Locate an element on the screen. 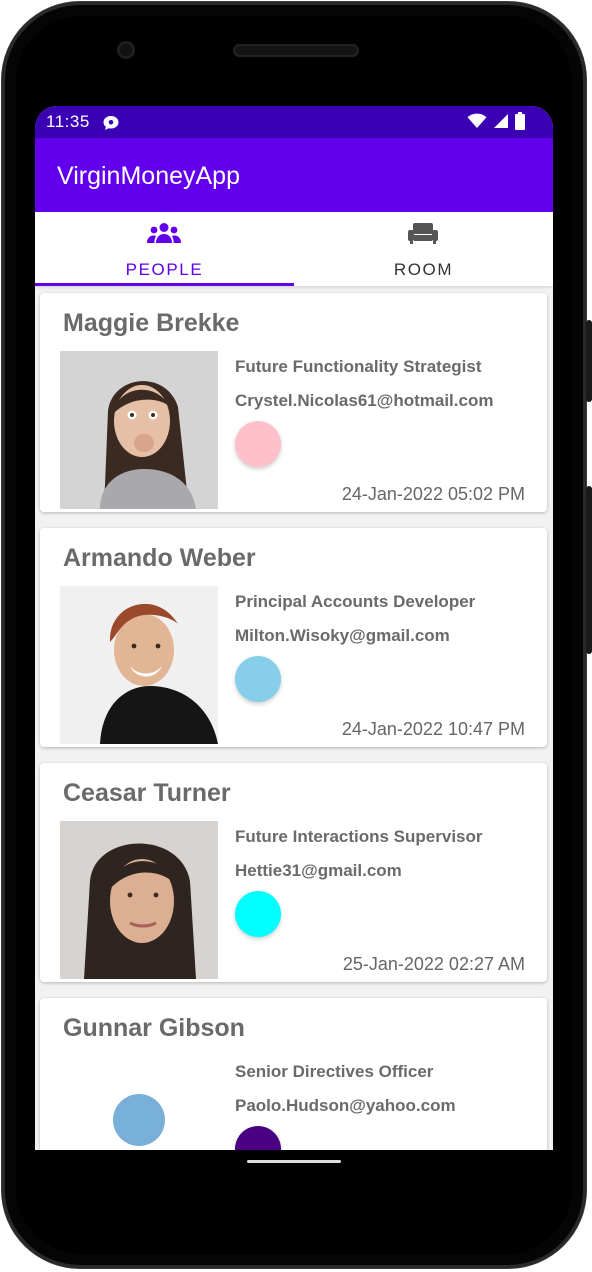 This screenshot has height=1272, width=592. battery-icon is located at coordinates (520, 123).